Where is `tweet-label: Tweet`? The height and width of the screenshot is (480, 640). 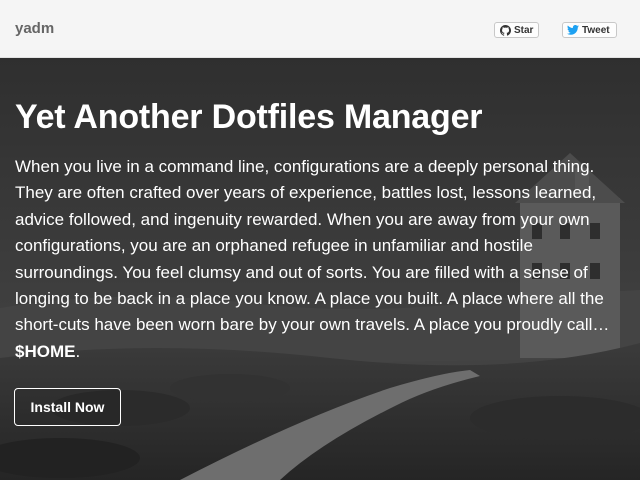 tweet-label: Tweet is located at coordinates (596, 30).